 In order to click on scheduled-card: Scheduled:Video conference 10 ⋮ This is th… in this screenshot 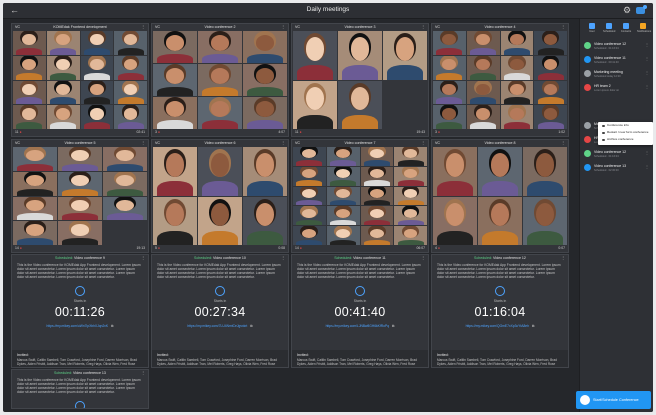, I will do `click(220, 311)`.